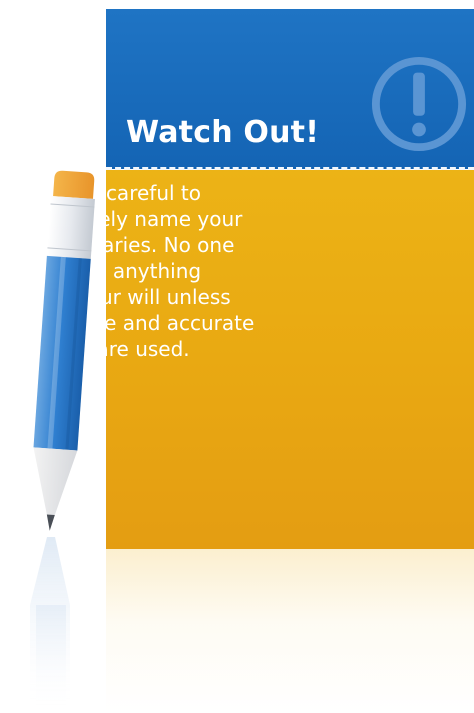 This screenshot has width=474, height=713. What do you see at coordinates (223, 132) in the screenshot?
I see `callout-title: Watch Out!` at bounding box center [223, 132].